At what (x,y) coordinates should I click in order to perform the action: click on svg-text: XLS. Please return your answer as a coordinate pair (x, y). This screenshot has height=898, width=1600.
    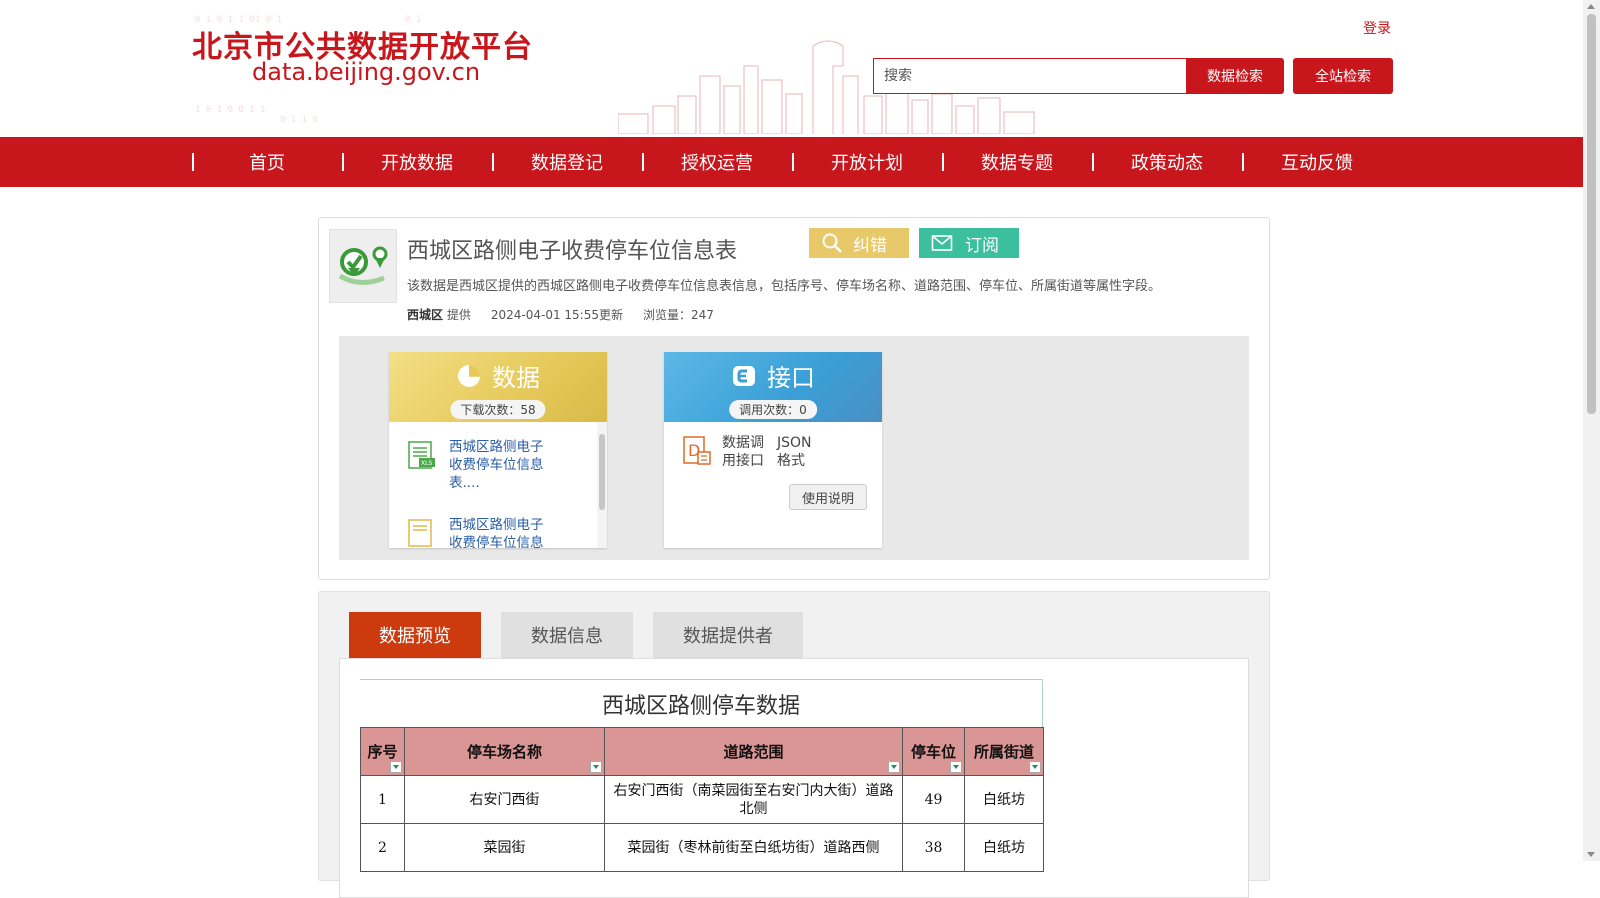
    Looking at the image, I should click on (426, 463).